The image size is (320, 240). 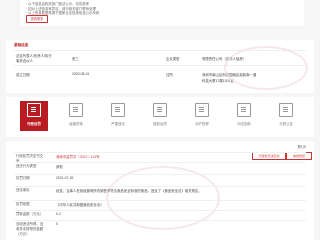 I want to click on tab-label: 股权出质, so click(x=160, y=124).